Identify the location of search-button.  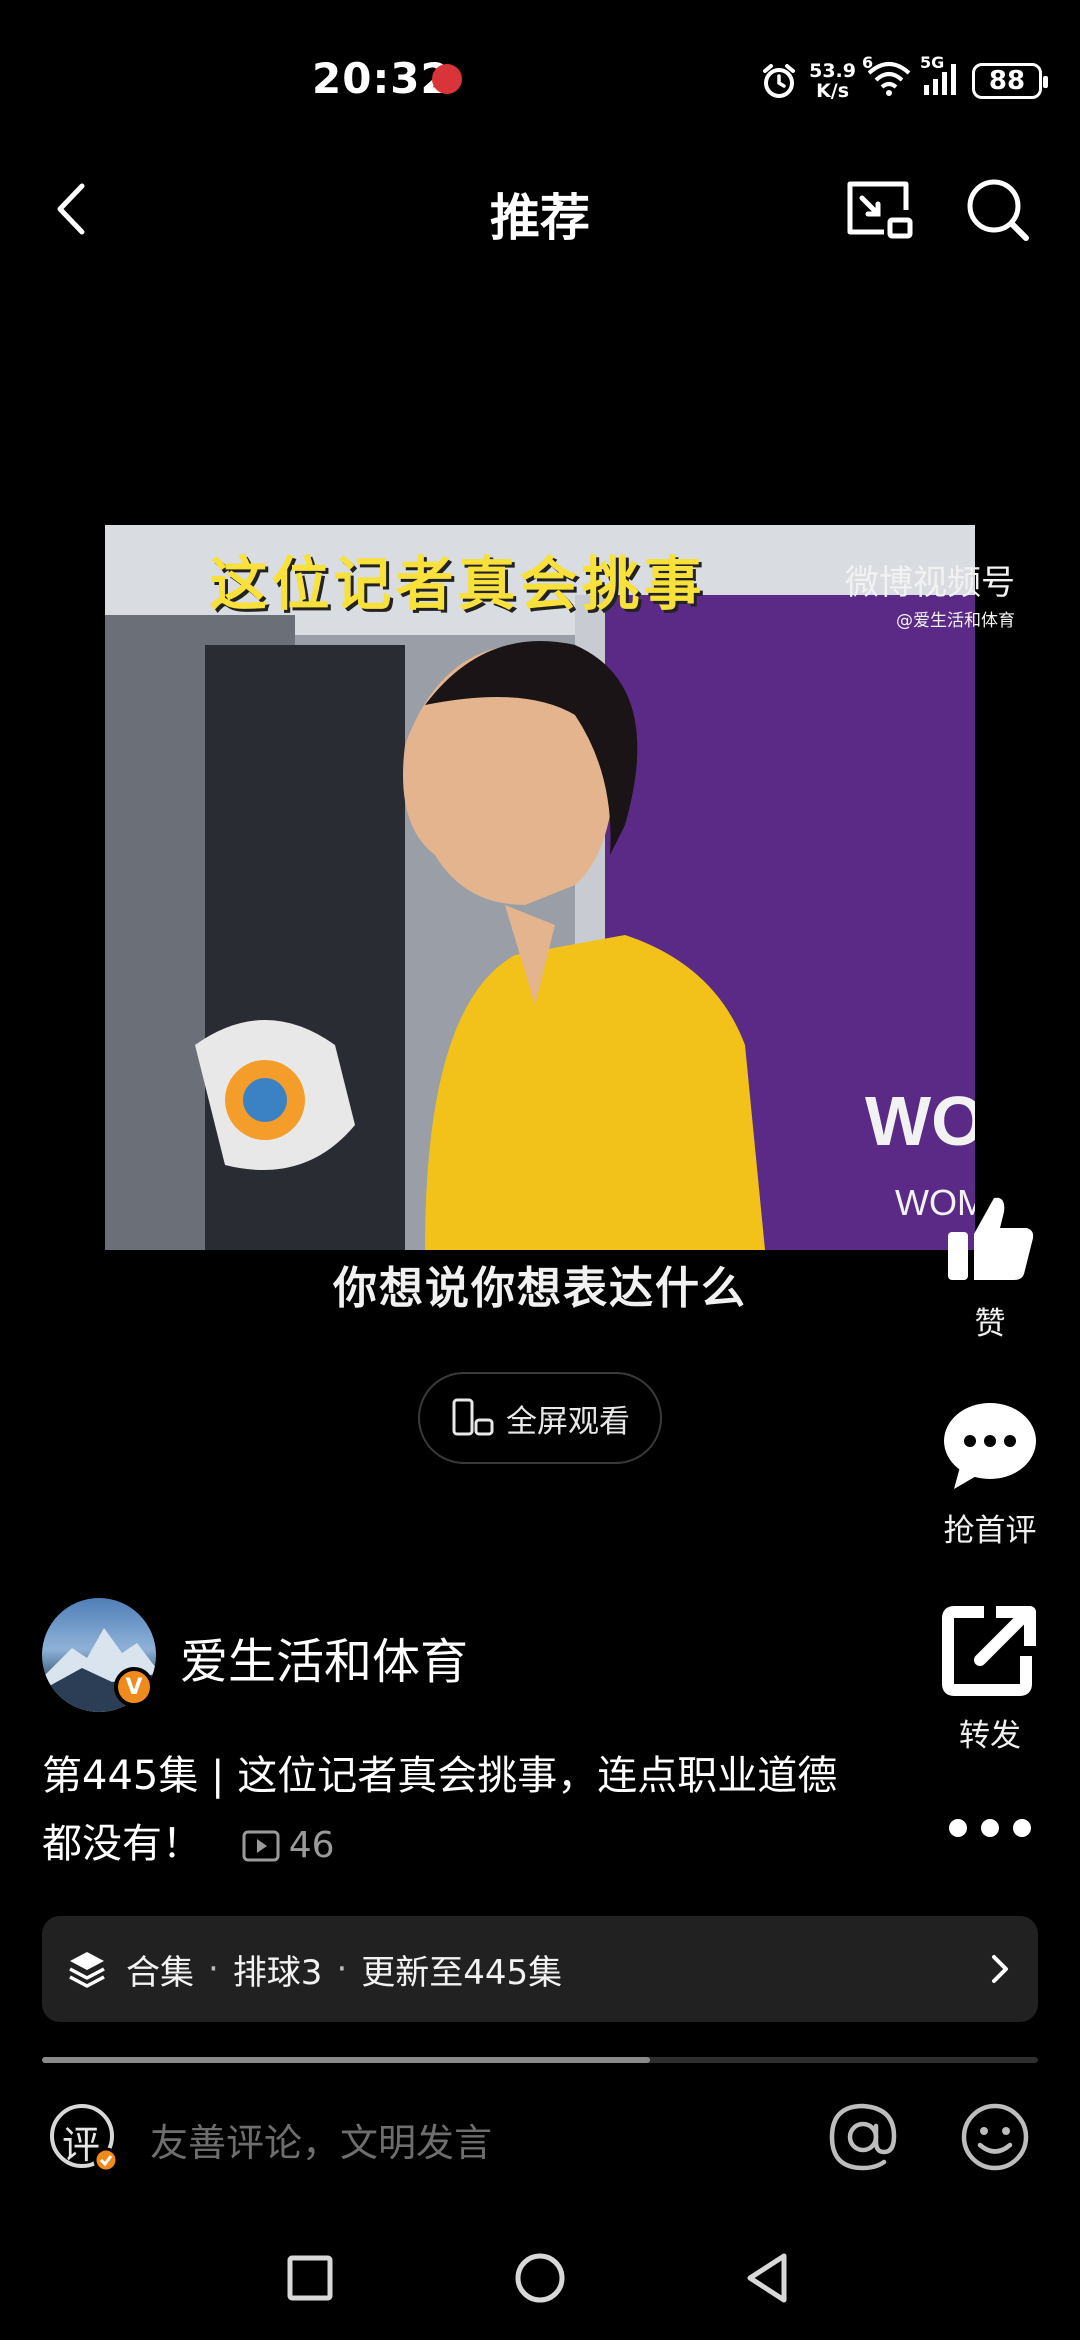
(998, 210).